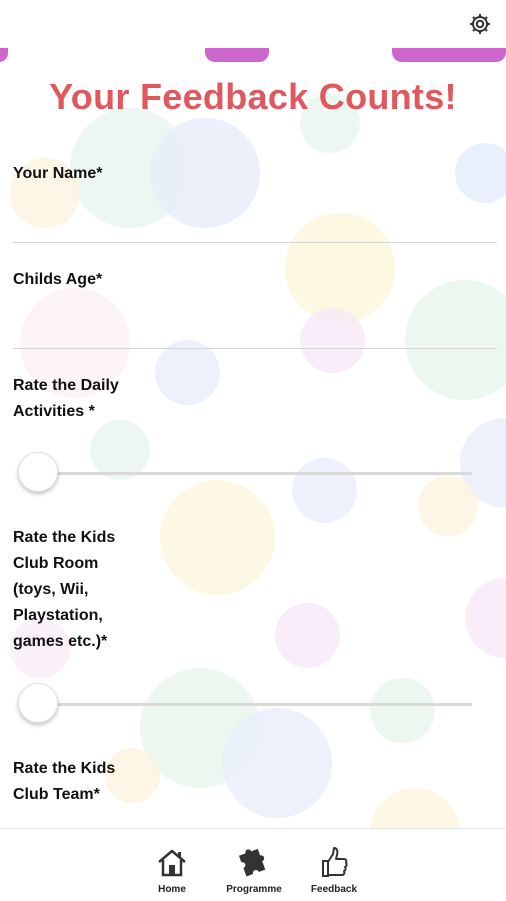  I want to click on decor-tab-middle, so click(237, 55).